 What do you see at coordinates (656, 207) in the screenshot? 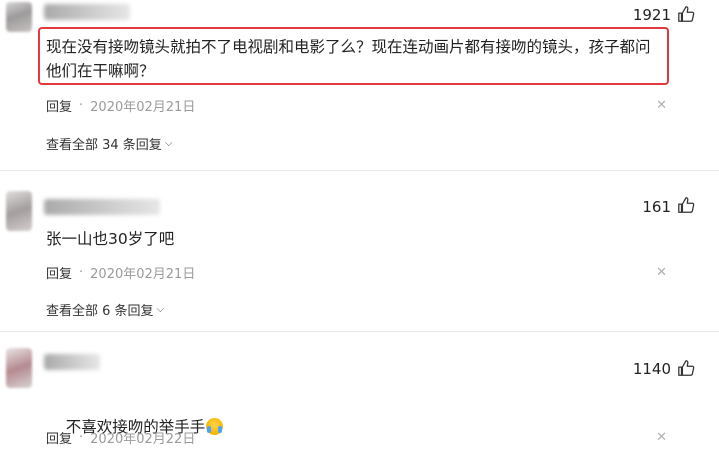
I see `like-count: 161` at bounding box center [656, 207].